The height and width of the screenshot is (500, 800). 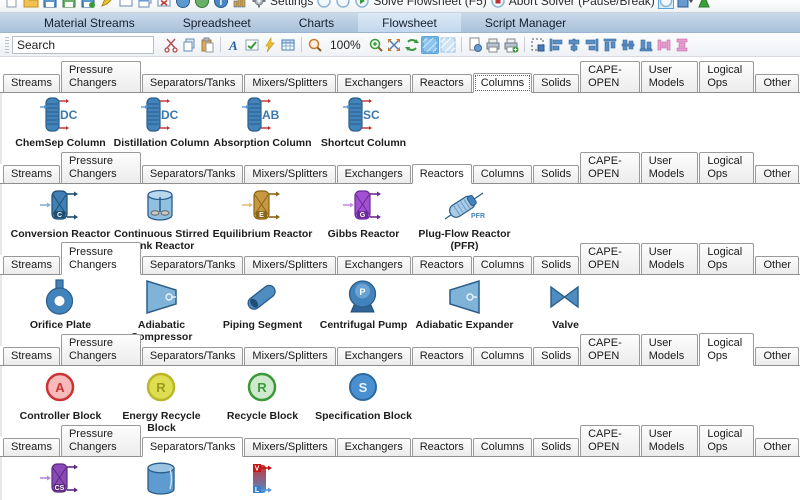 I want to click on align-left-icon, so click(x=556, y=45).